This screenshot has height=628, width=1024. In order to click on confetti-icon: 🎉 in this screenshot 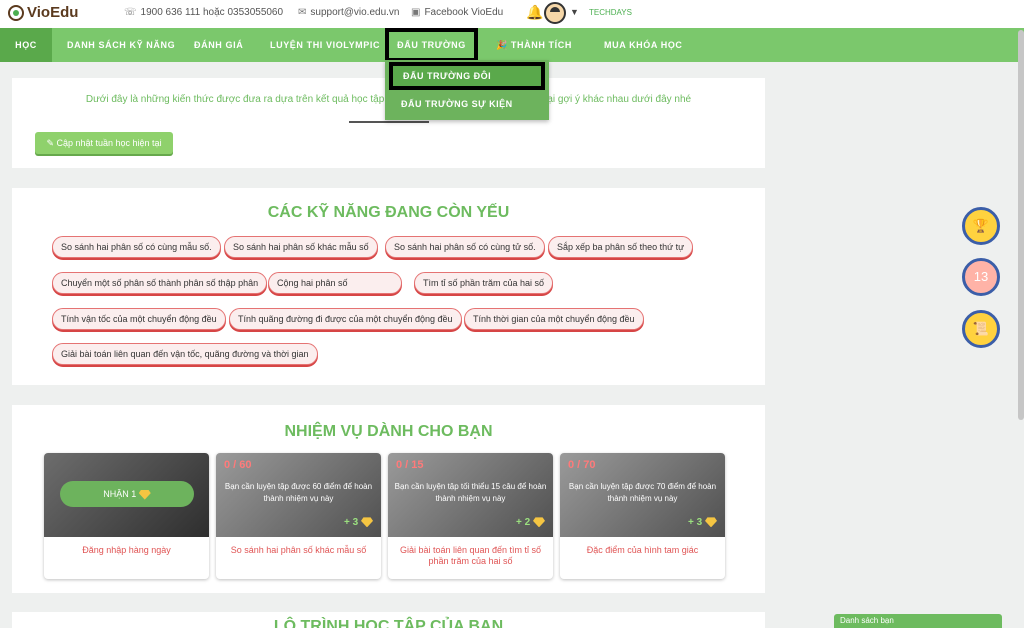, I will do `click(503, 45)`.